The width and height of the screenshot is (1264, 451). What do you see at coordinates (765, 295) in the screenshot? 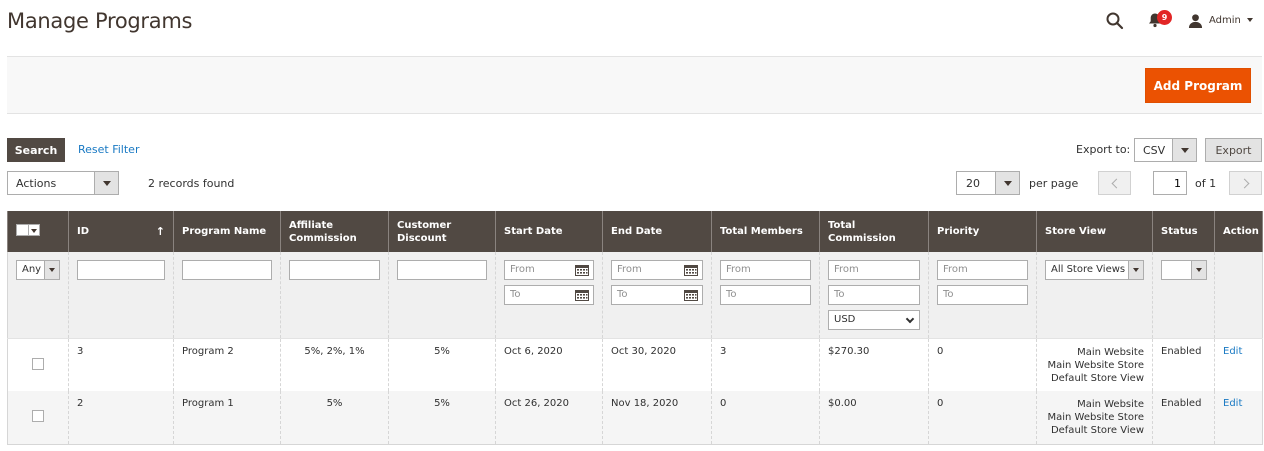
I see `filter-total-members-to: To` at bounding box center [765, 295].